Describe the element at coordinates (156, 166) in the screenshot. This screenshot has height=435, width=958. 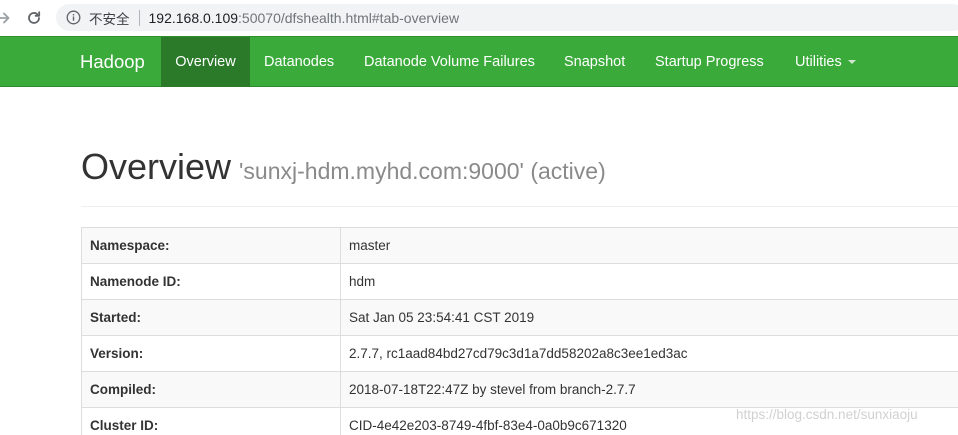
I see `page-title: Overview` at that location.